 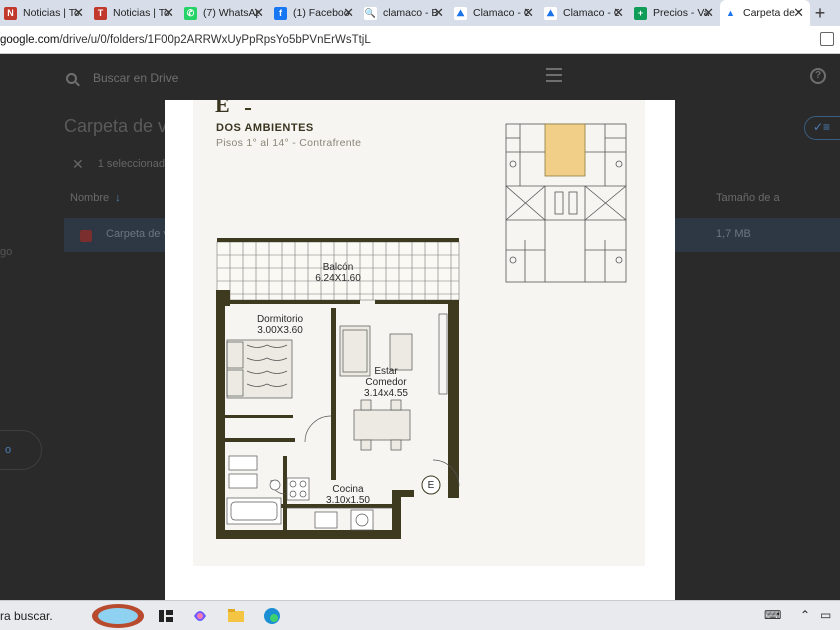 I want to click on unit-marker-label: E, so click(x=431, y=485).